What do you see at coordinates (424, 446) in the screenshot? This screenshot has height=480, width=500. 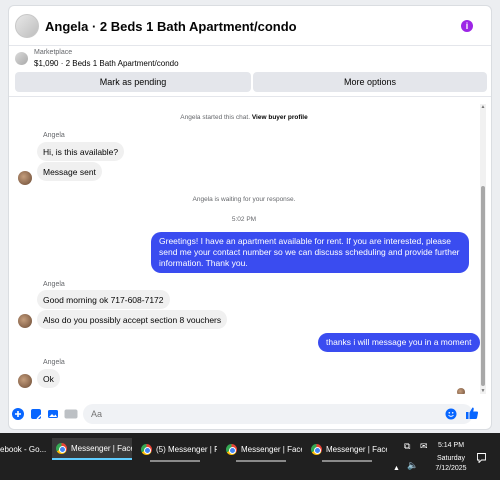 I see `messenger-tray-icon: ✉` at bounding box center [424, 446].